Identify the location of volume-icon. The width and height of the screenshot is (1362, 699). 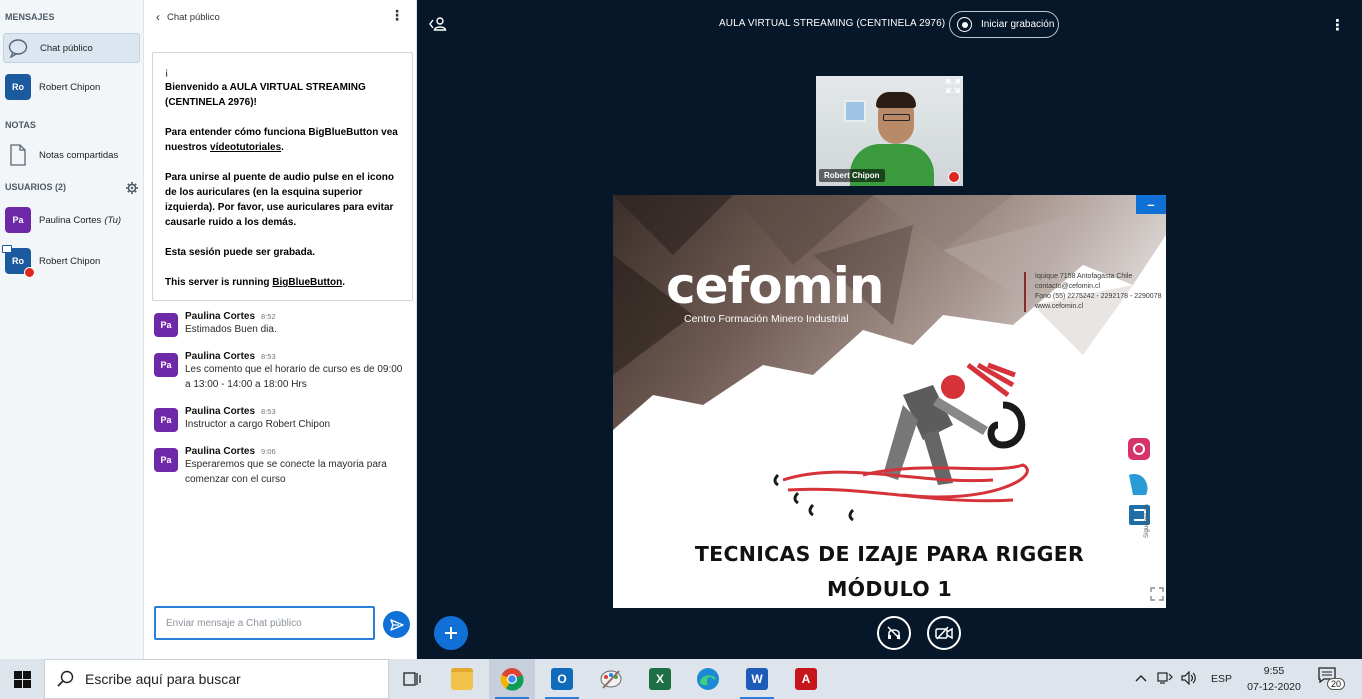
(1189, 679).